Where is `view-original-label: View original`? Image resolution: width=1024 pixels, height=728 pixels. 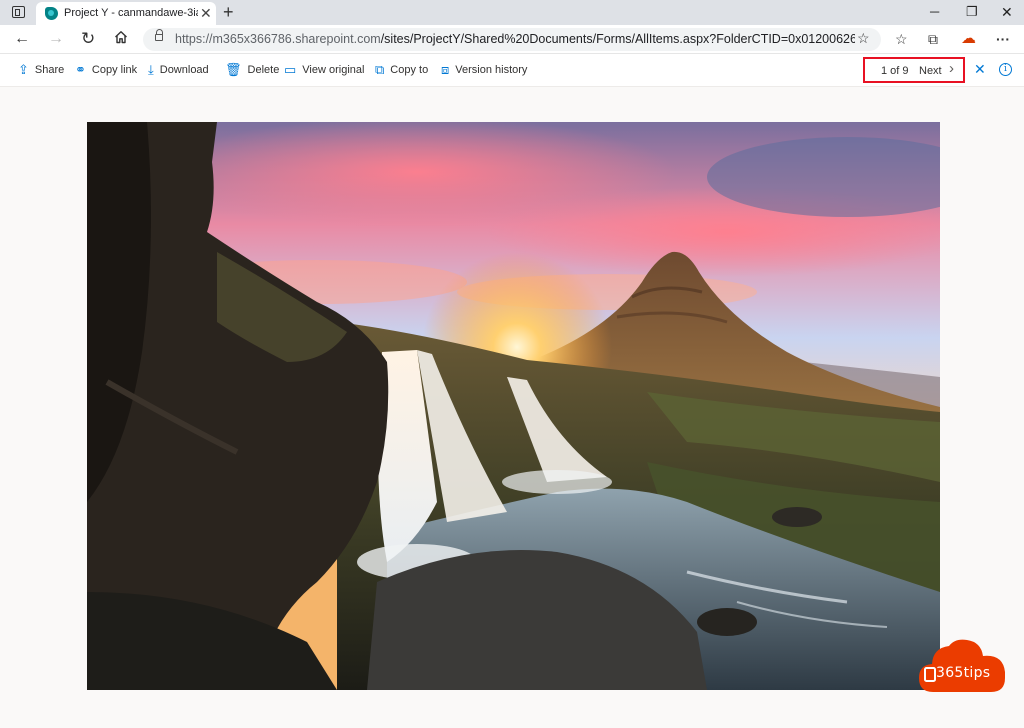
view-original-label: View original is located at coordinates (333, 70).